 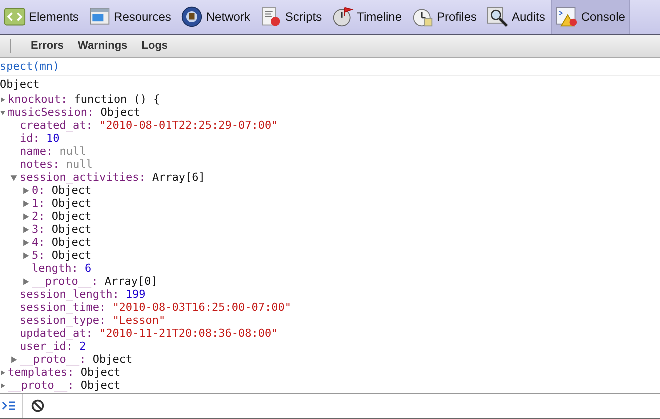 I want to click on property-name: id:, so click(x=30, y=138).